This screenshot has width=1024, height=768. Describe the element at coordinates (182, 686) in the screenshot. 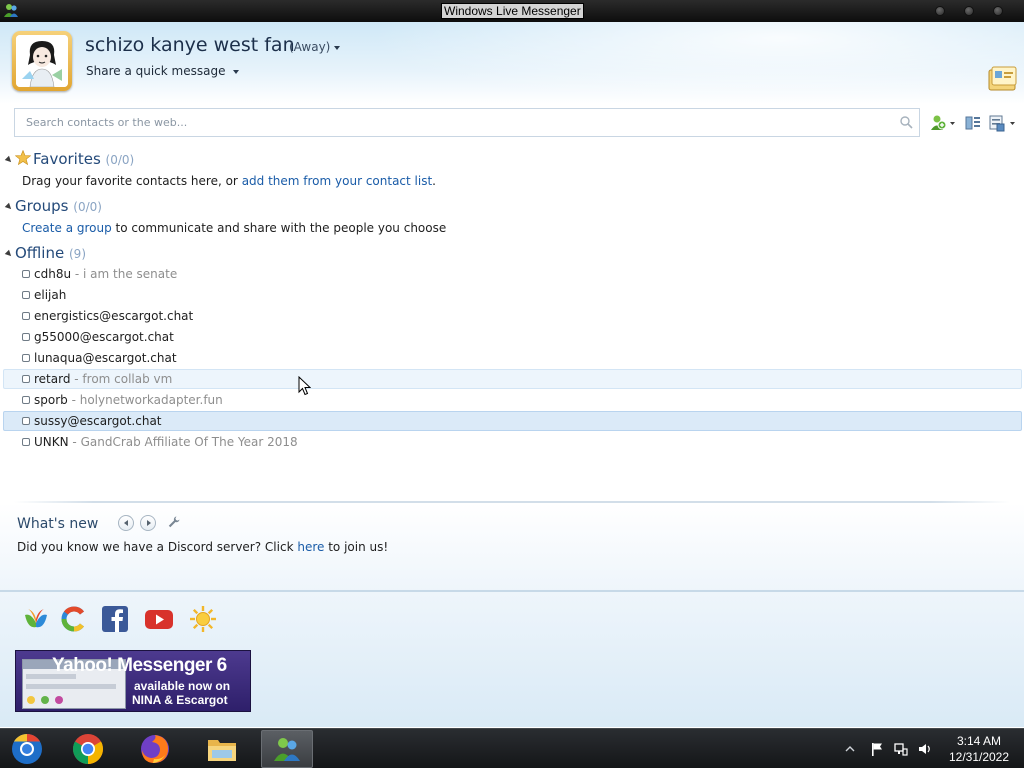

I see `ad-line-2: available now on` at that location.